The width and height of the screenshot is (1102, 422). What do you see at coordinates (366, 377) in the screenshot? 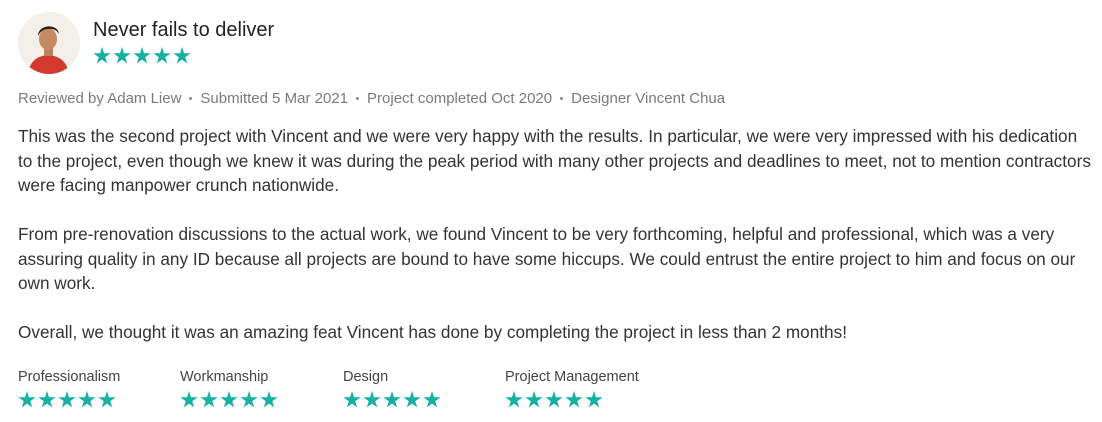
I see `rating-label: Design` at bounding box center [366, 377].